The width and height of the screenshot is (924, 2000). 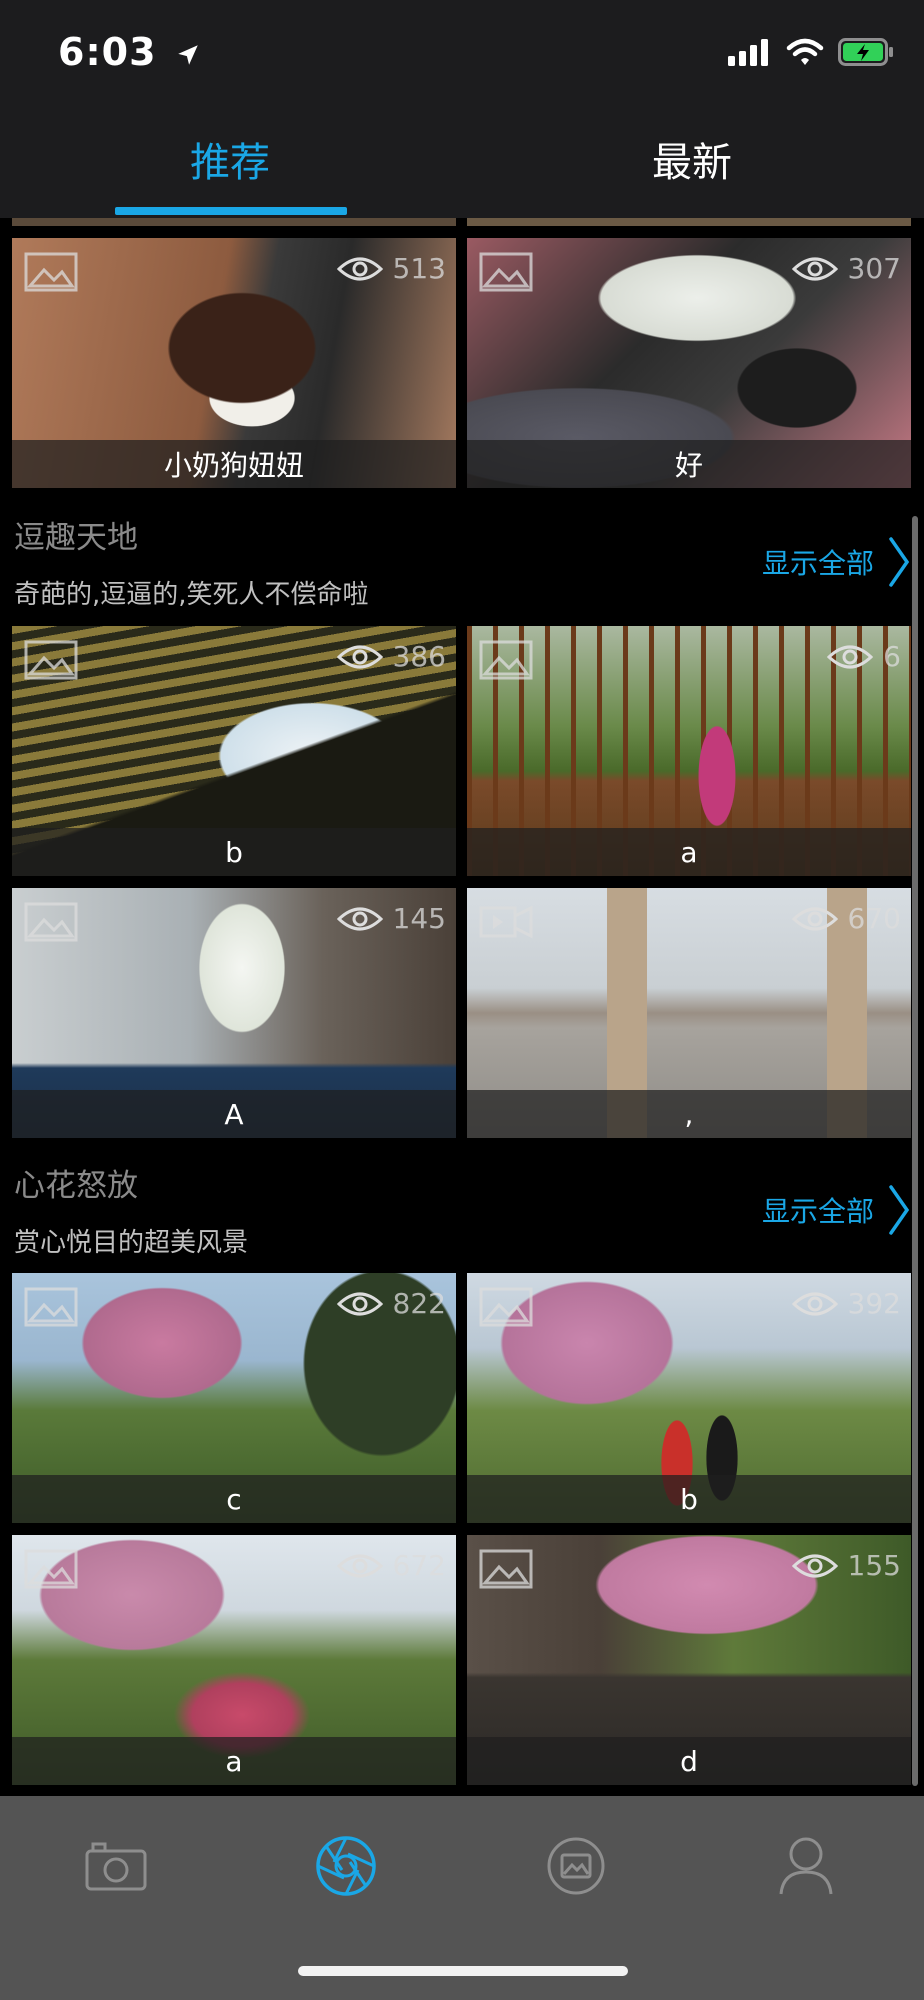 What do you see at coordinates (462, 50) in the screenshot?
I see `status-bar: 6:03` at bounding box center [462, 50].